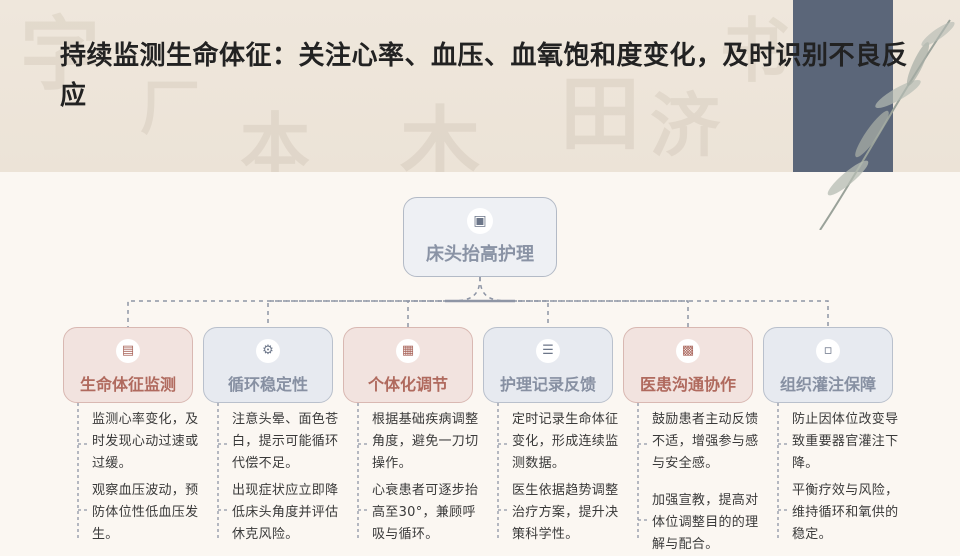  Describe the element at coordinates (407, 384) in the screenshot. I see `branch-label: 个体化调节` at that location.